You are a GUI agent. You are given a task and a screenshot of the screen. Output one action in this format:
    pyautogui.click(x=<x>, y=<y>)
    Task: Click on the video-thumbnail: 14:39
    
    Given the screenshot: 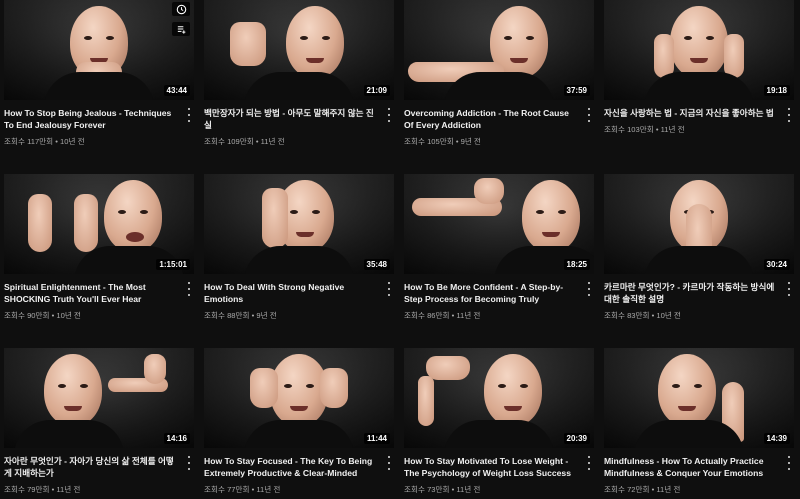 What is the action you would take?
    pyautogui.click(x=699, y=398)
    